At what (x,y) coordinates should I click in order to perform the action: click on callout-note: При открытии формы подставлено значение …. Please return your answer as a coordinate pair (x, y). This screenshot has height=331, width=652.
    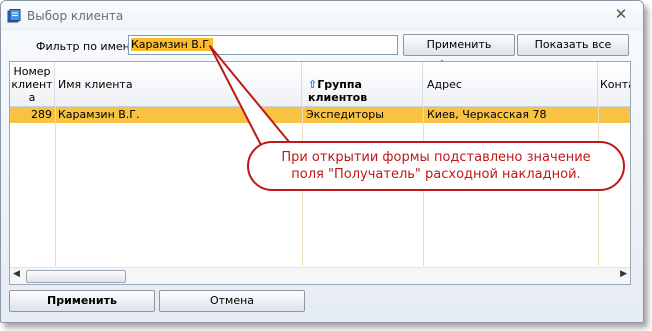
    Looking at the image, I should click on (436, 166).